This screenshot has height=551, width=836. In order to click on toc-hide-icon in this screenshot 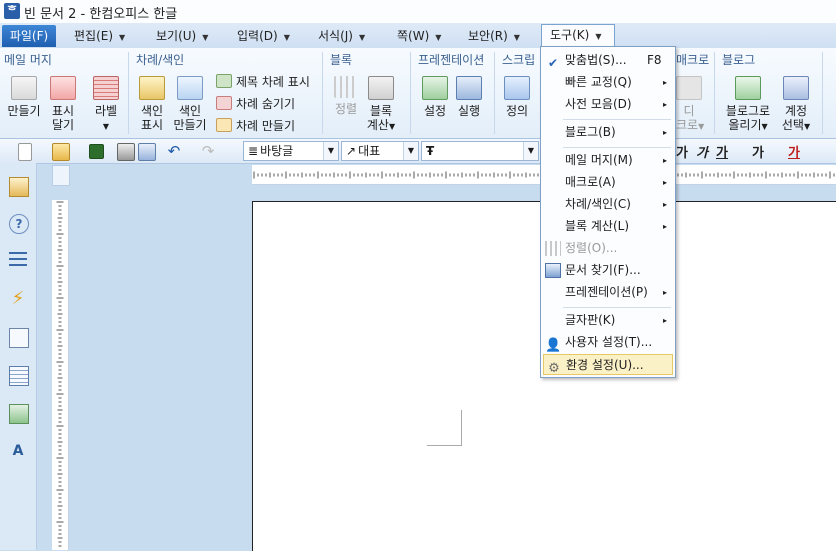, I will do `click(224, 103)`.